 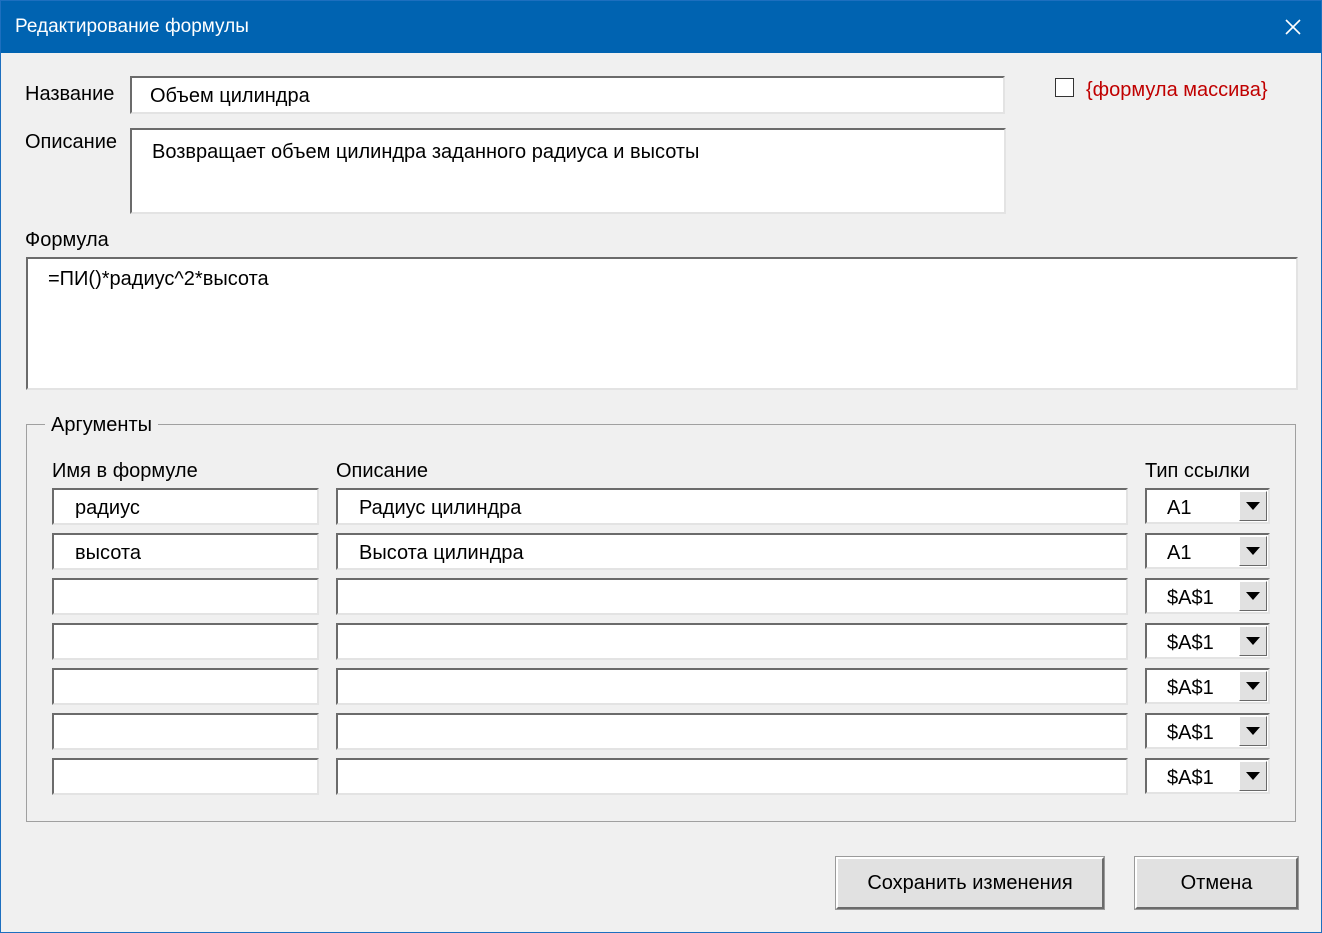 I want to click on array-formula-label: {формула массива}, so click(x=1177, y=90).